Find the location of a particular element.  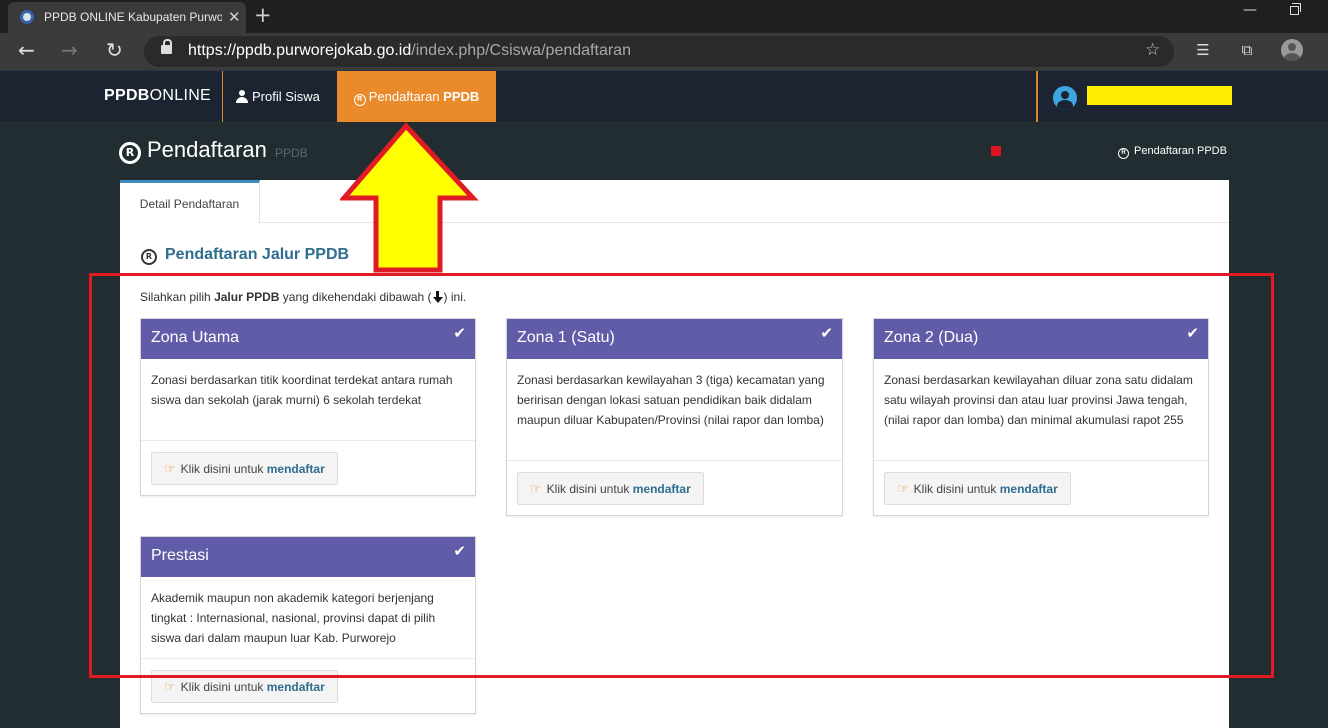

minimize-window-icon: — is located at coordinates (1250, 10).